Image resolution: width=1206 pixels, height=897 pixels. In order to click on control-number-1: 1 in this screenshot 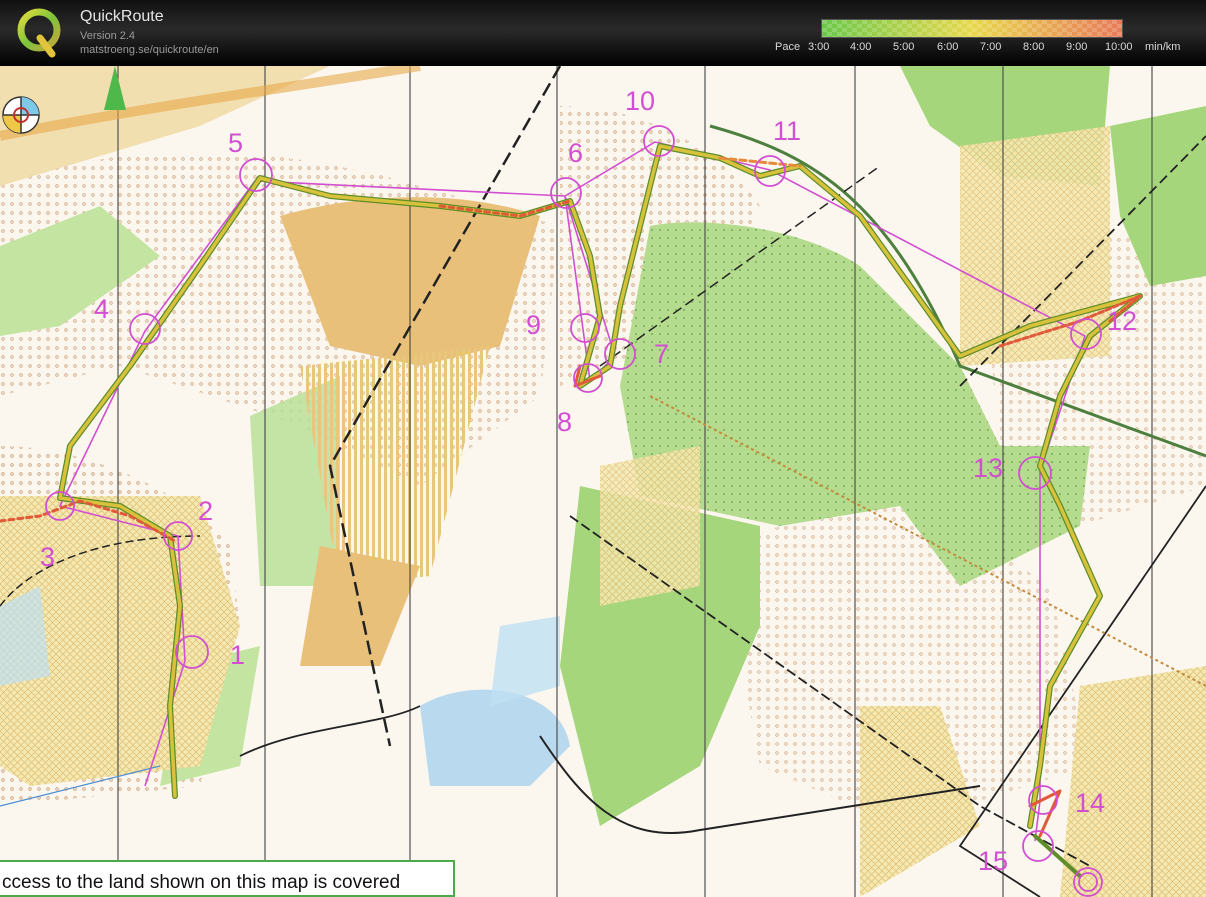, I will do `click(237, 655)`.